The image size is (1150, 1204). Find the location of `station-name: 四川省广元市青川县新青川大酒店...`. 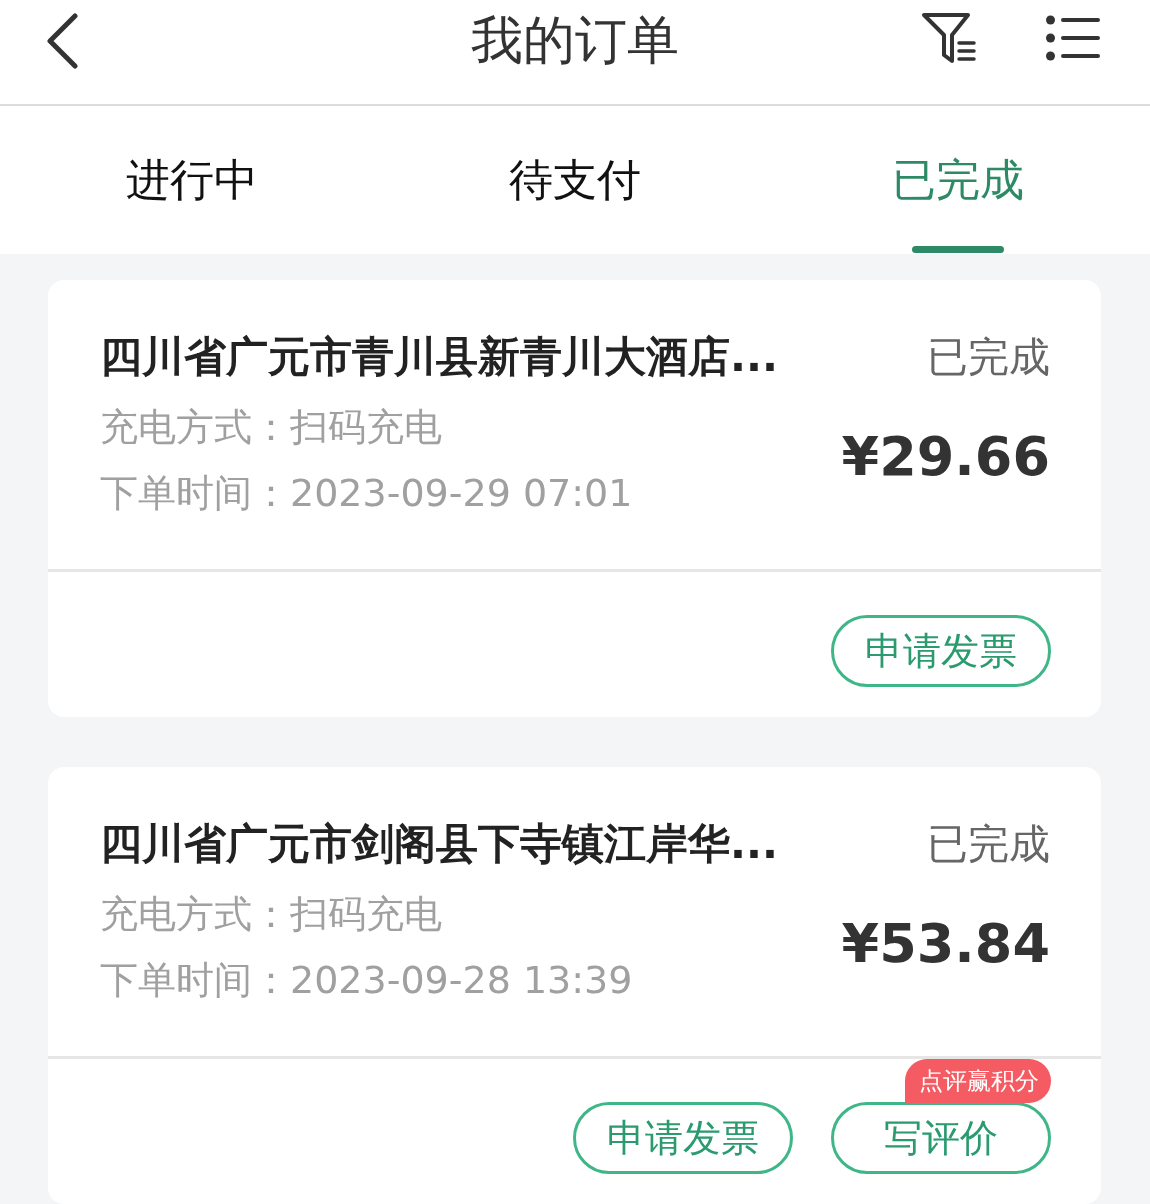

station-name: 四川省广元市青川县新青川大酒店... is located at coordinates (439, 357).